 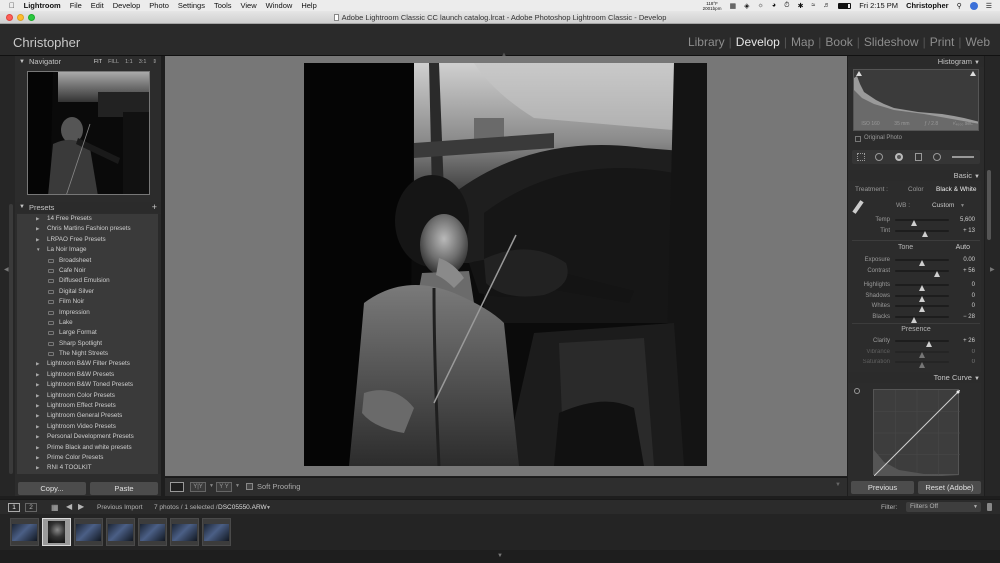 I want to click on navigator-preview, so click(x=88, y=133).